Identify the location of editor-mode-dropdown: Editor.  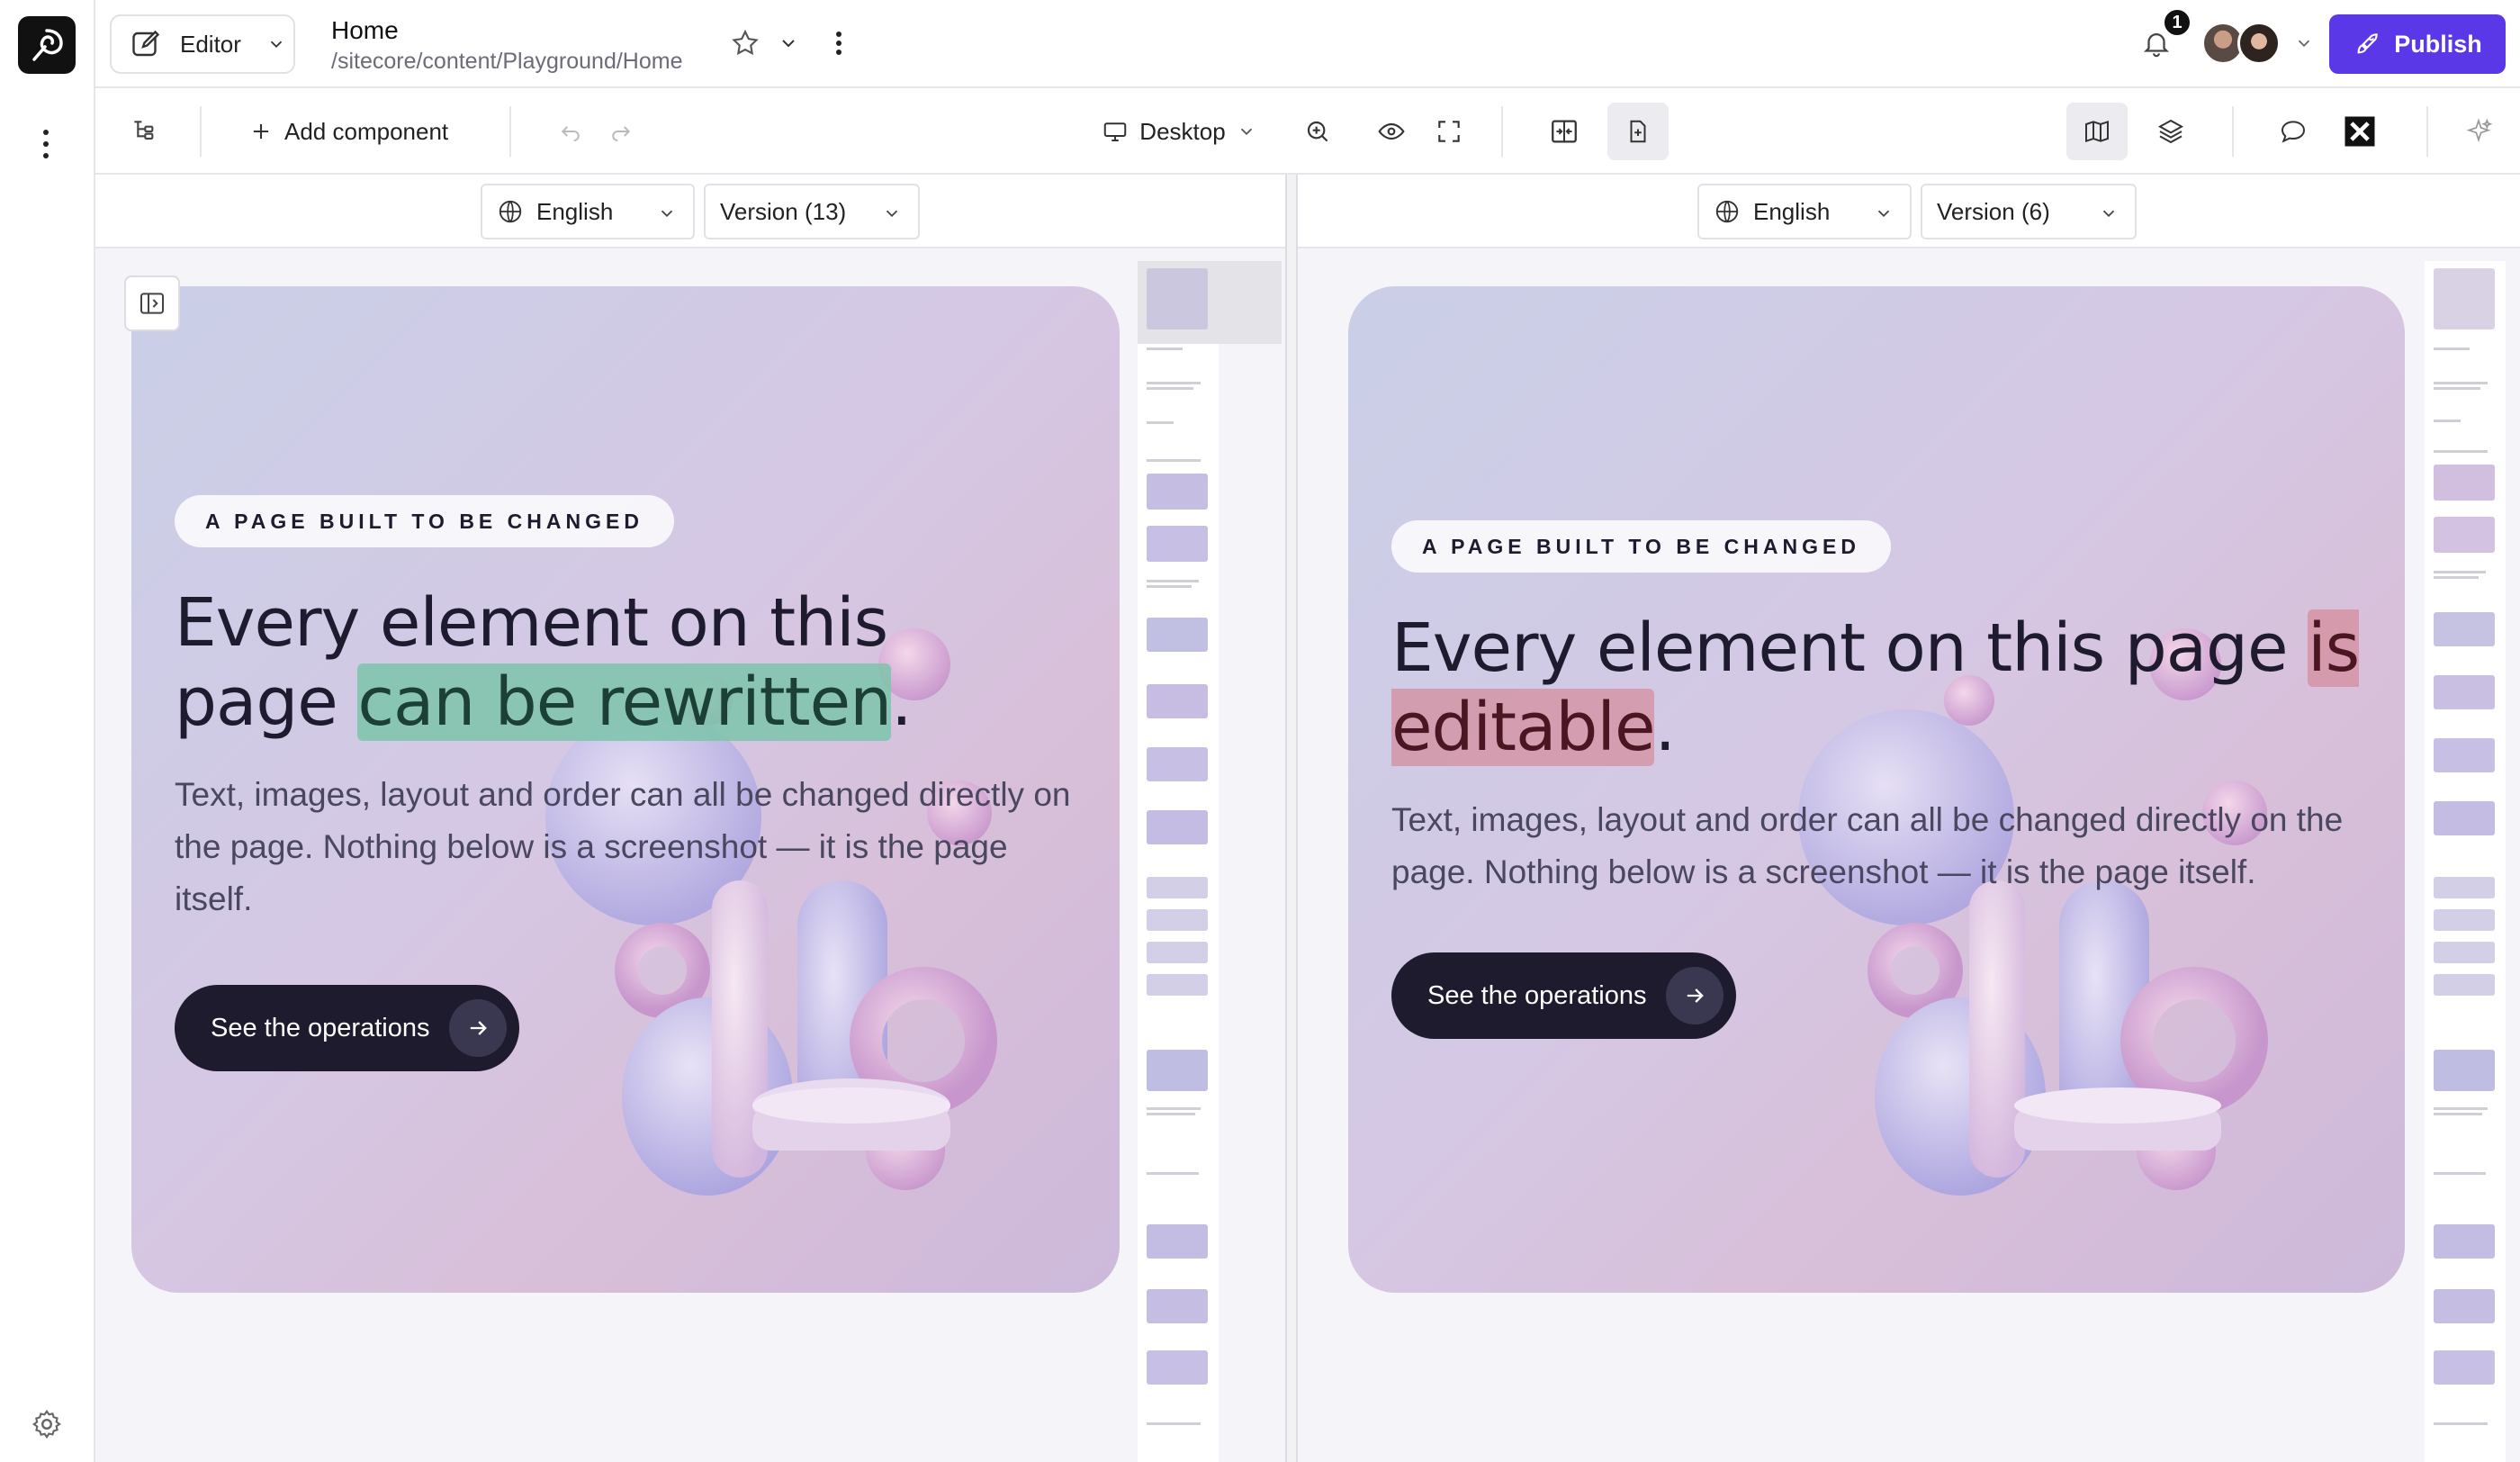
(202, 44).